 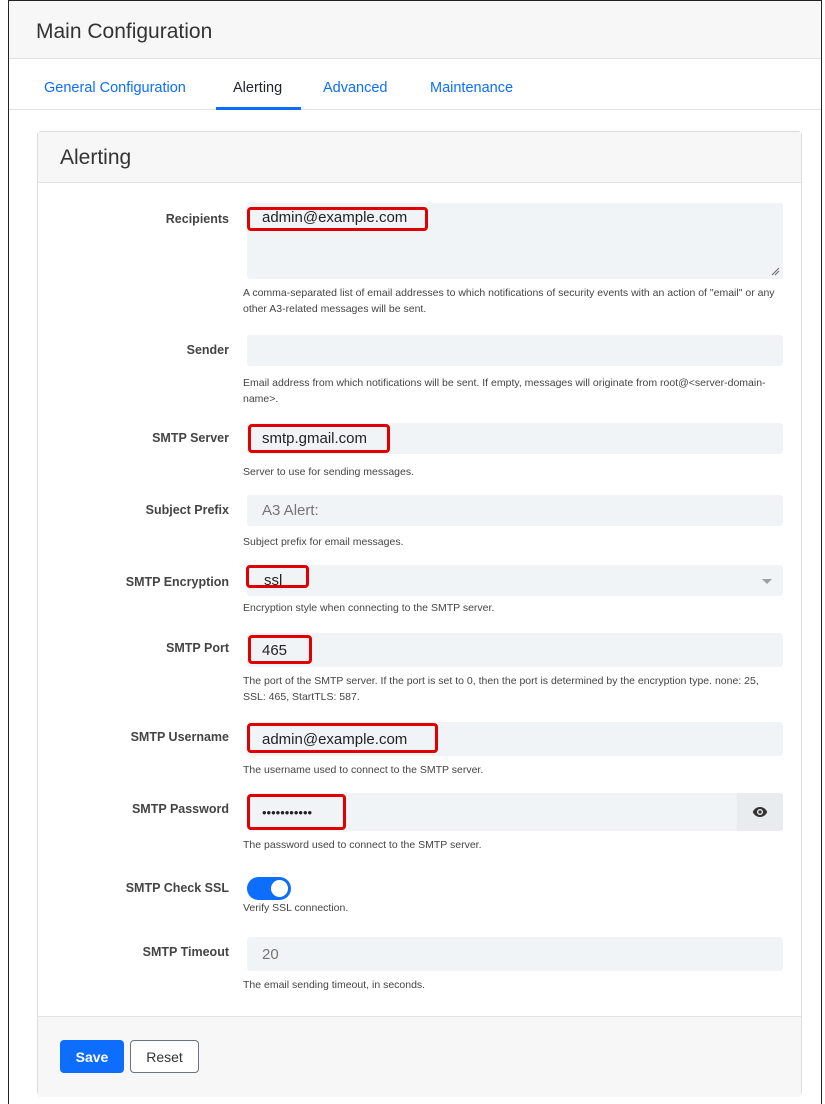 What do you see at coordinates (207, 350) in the screenshot?
I see `sender-label: Sender` at bounding box center [207, 350].